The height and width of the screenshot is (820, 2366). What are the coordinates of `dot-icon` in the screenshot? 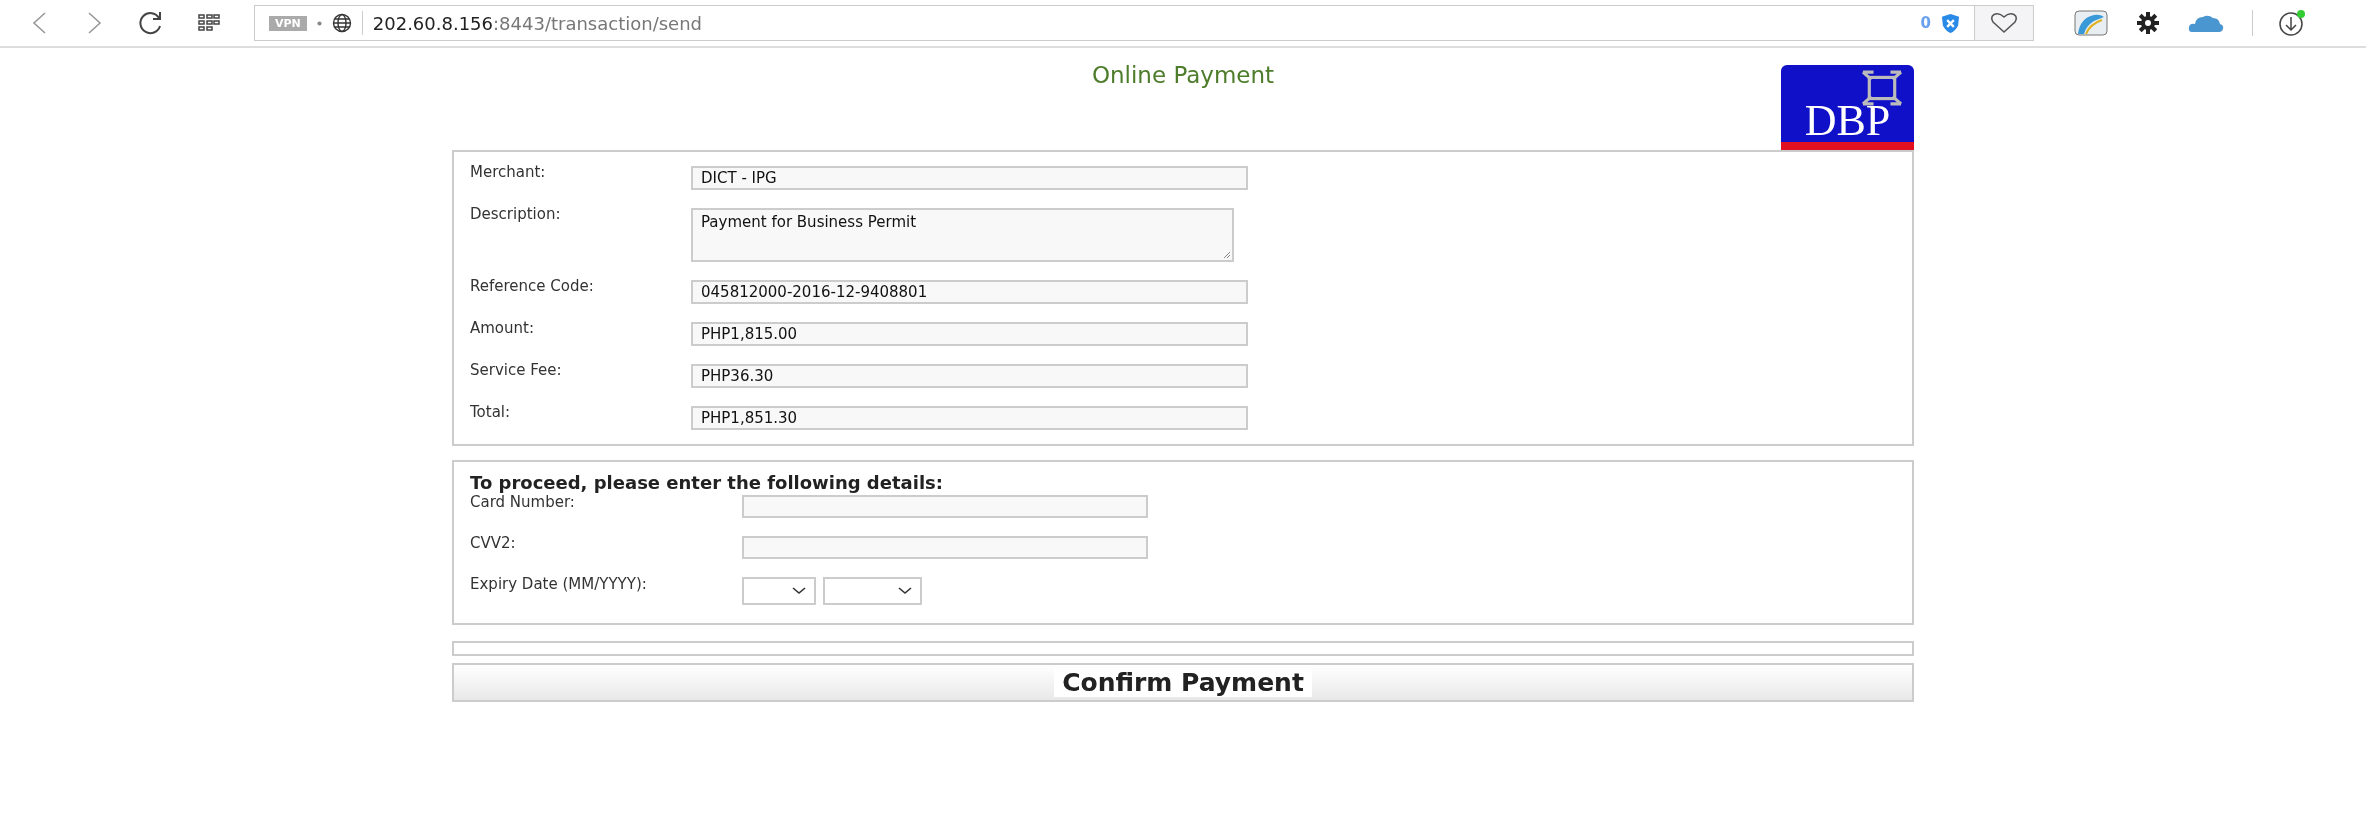 It's located at (319, 23).